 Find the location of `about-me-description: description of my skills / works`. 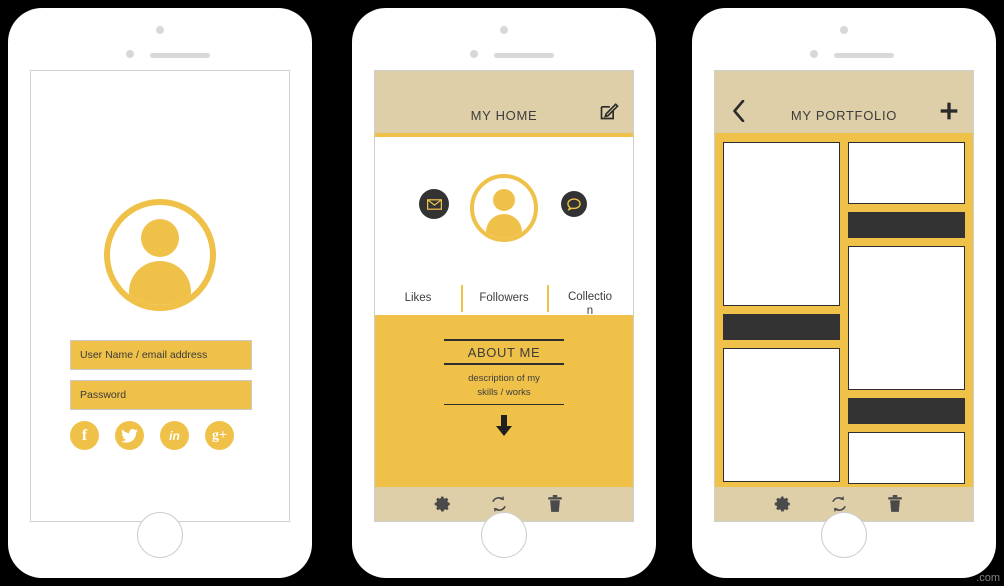

about-me-description: description of my skills / works is located at coordinates (504, 385).